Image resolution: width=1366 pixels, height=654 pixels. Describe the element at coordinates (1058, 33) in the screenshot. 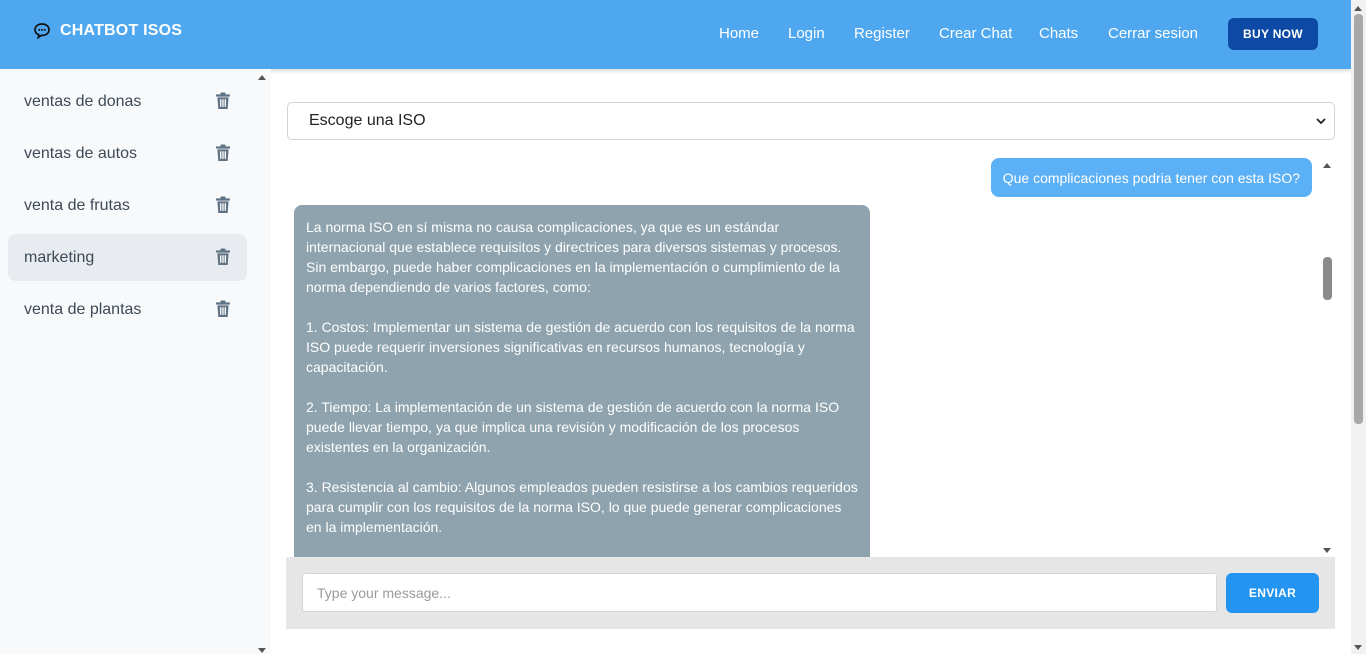

I see `nav-chats: Chats` at that location.